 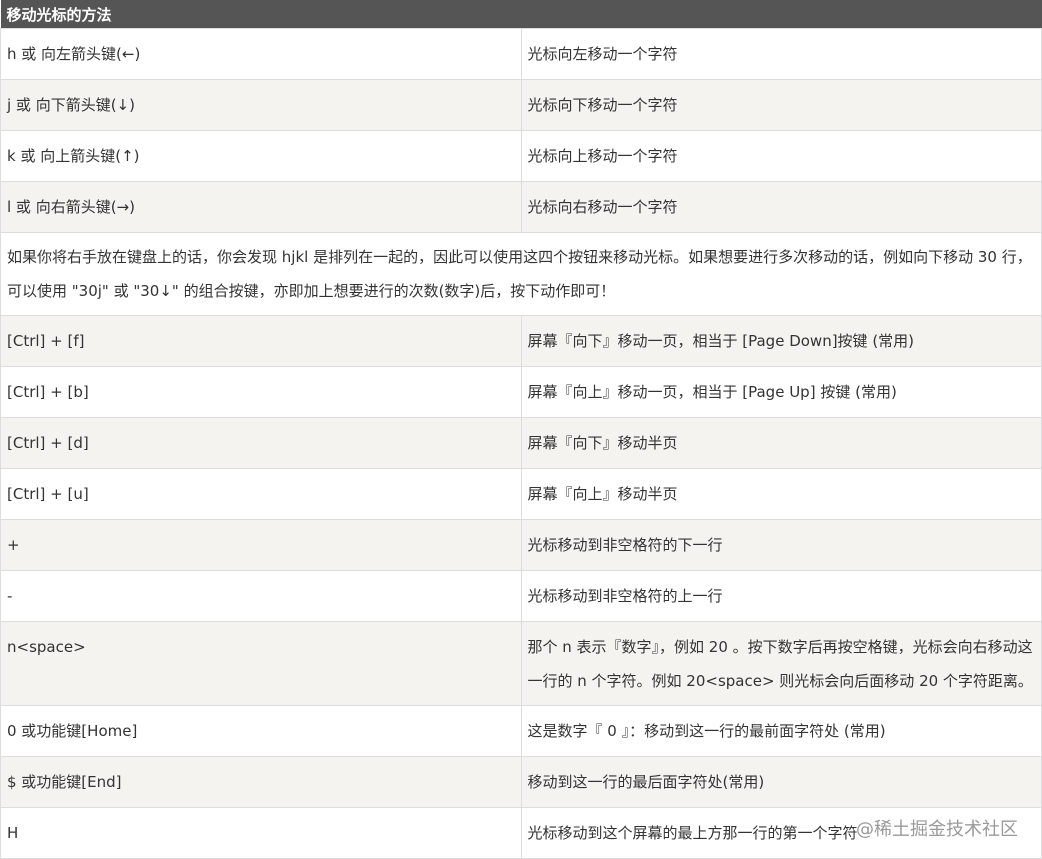 I want to click on description-cell: 光标向上移动一个字符, so click(x=781, y=156).